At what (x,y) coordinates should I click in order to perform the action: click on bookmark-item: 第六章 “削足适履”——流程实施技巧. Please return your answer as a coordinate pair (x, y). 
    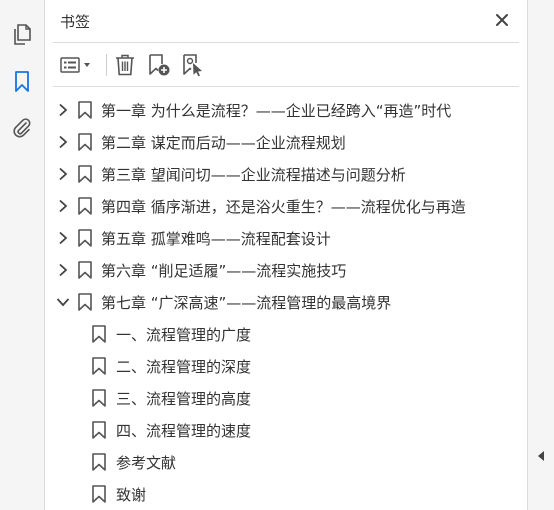
    Looking at the image, I should click on (286, 270).